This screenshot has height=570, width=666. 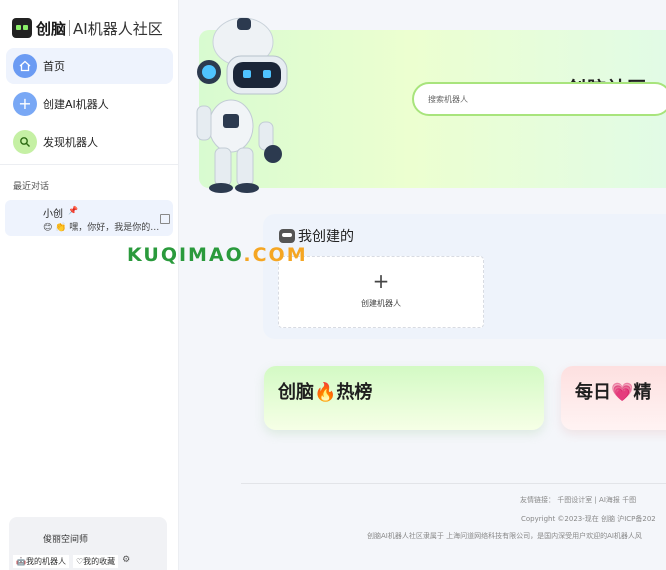 I want to click on watermark: KUQIMAO.COM, so click(x=217, y=255).